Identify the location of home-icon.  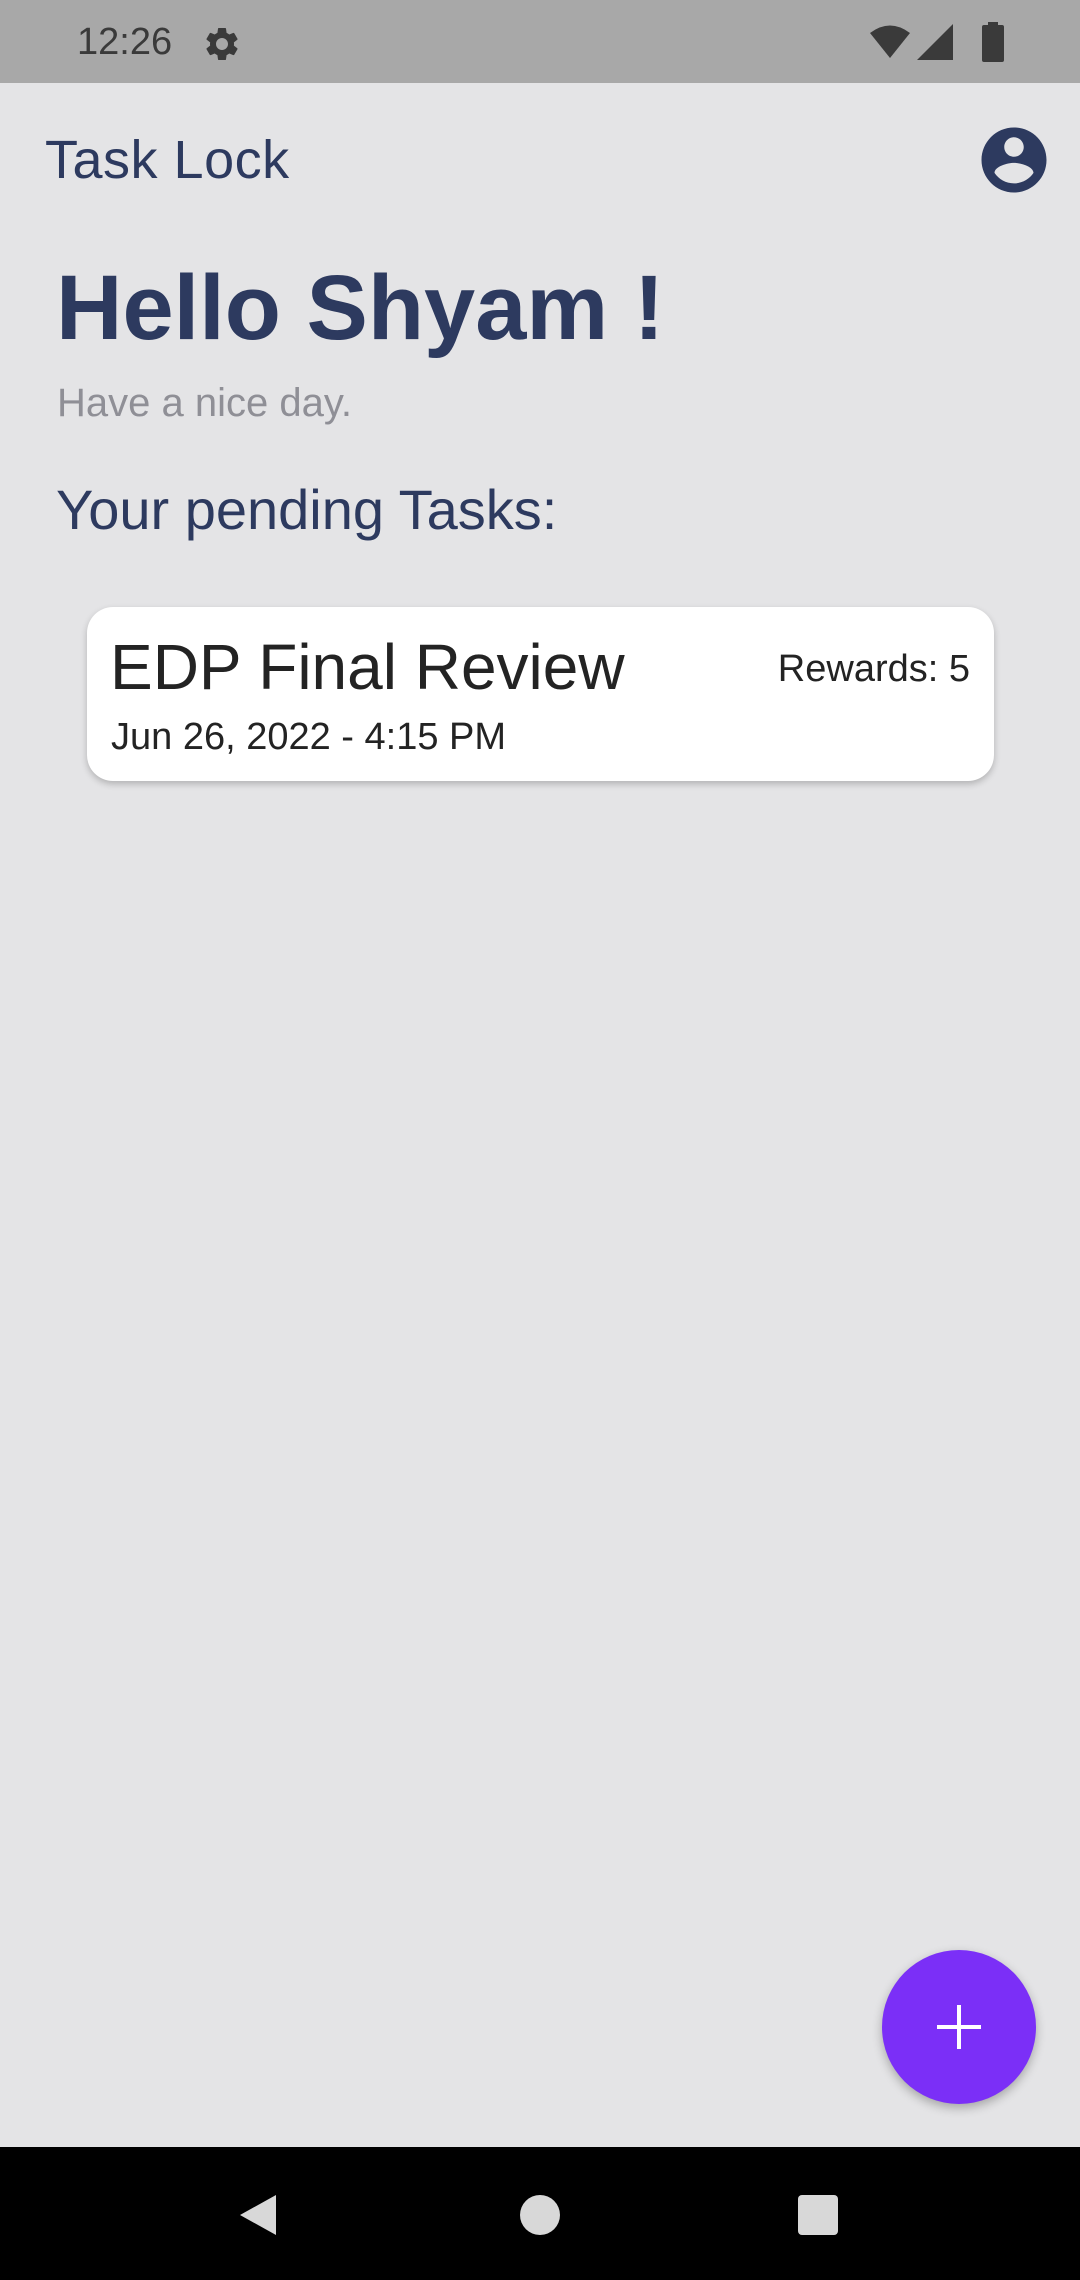
(540, 2215).